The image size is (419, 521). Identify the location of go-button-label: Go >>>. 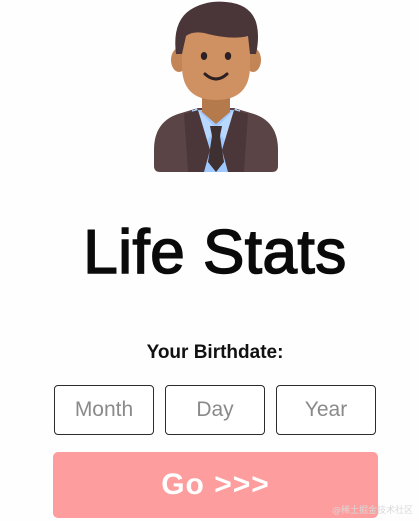
(215, 484).